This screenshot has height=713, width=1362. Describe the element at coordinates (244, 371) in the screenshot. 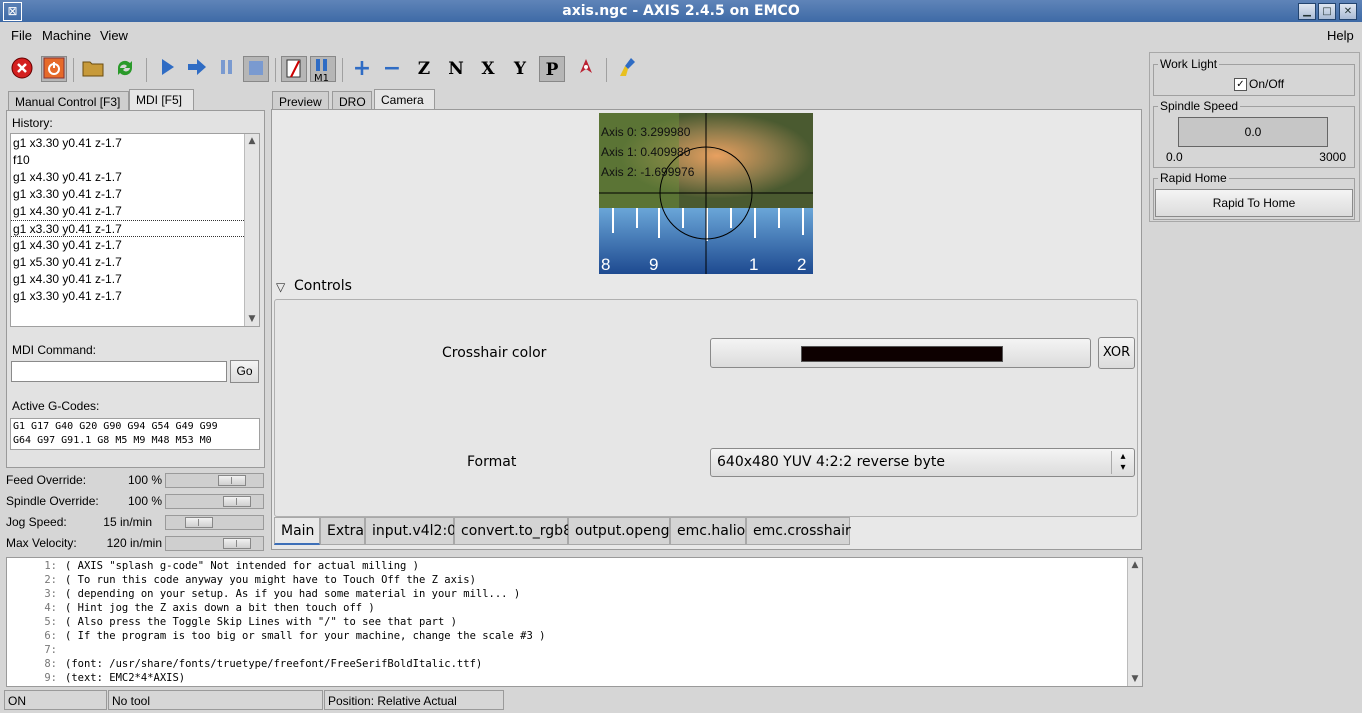

I see `go-button: Go` at that location.